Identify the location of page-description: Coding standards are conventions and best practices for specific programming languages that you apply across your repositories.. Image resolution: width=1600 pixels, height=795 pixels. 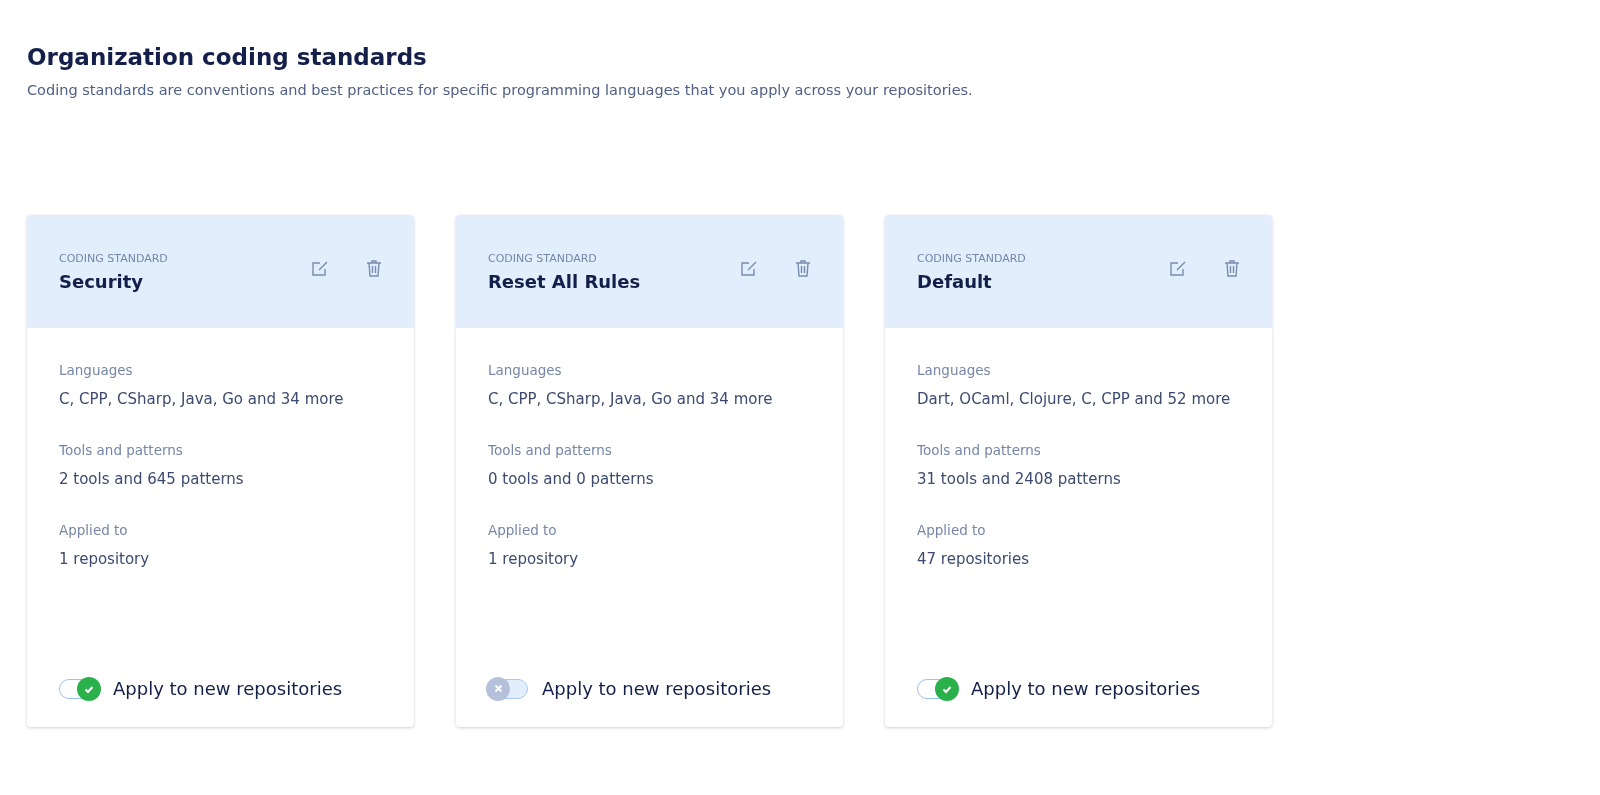
(500, 90).